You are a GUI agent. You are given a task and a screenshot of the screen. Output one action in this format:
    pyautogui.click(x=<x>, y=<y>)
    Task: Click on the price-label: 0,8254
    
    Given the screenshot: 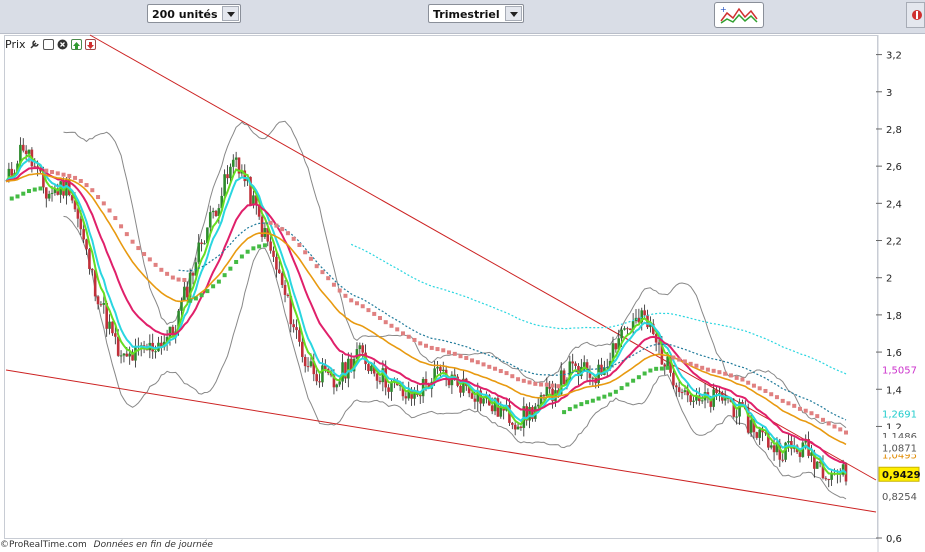 What is the action you would take?
    pyautogui.click(x=899, y=497)
    